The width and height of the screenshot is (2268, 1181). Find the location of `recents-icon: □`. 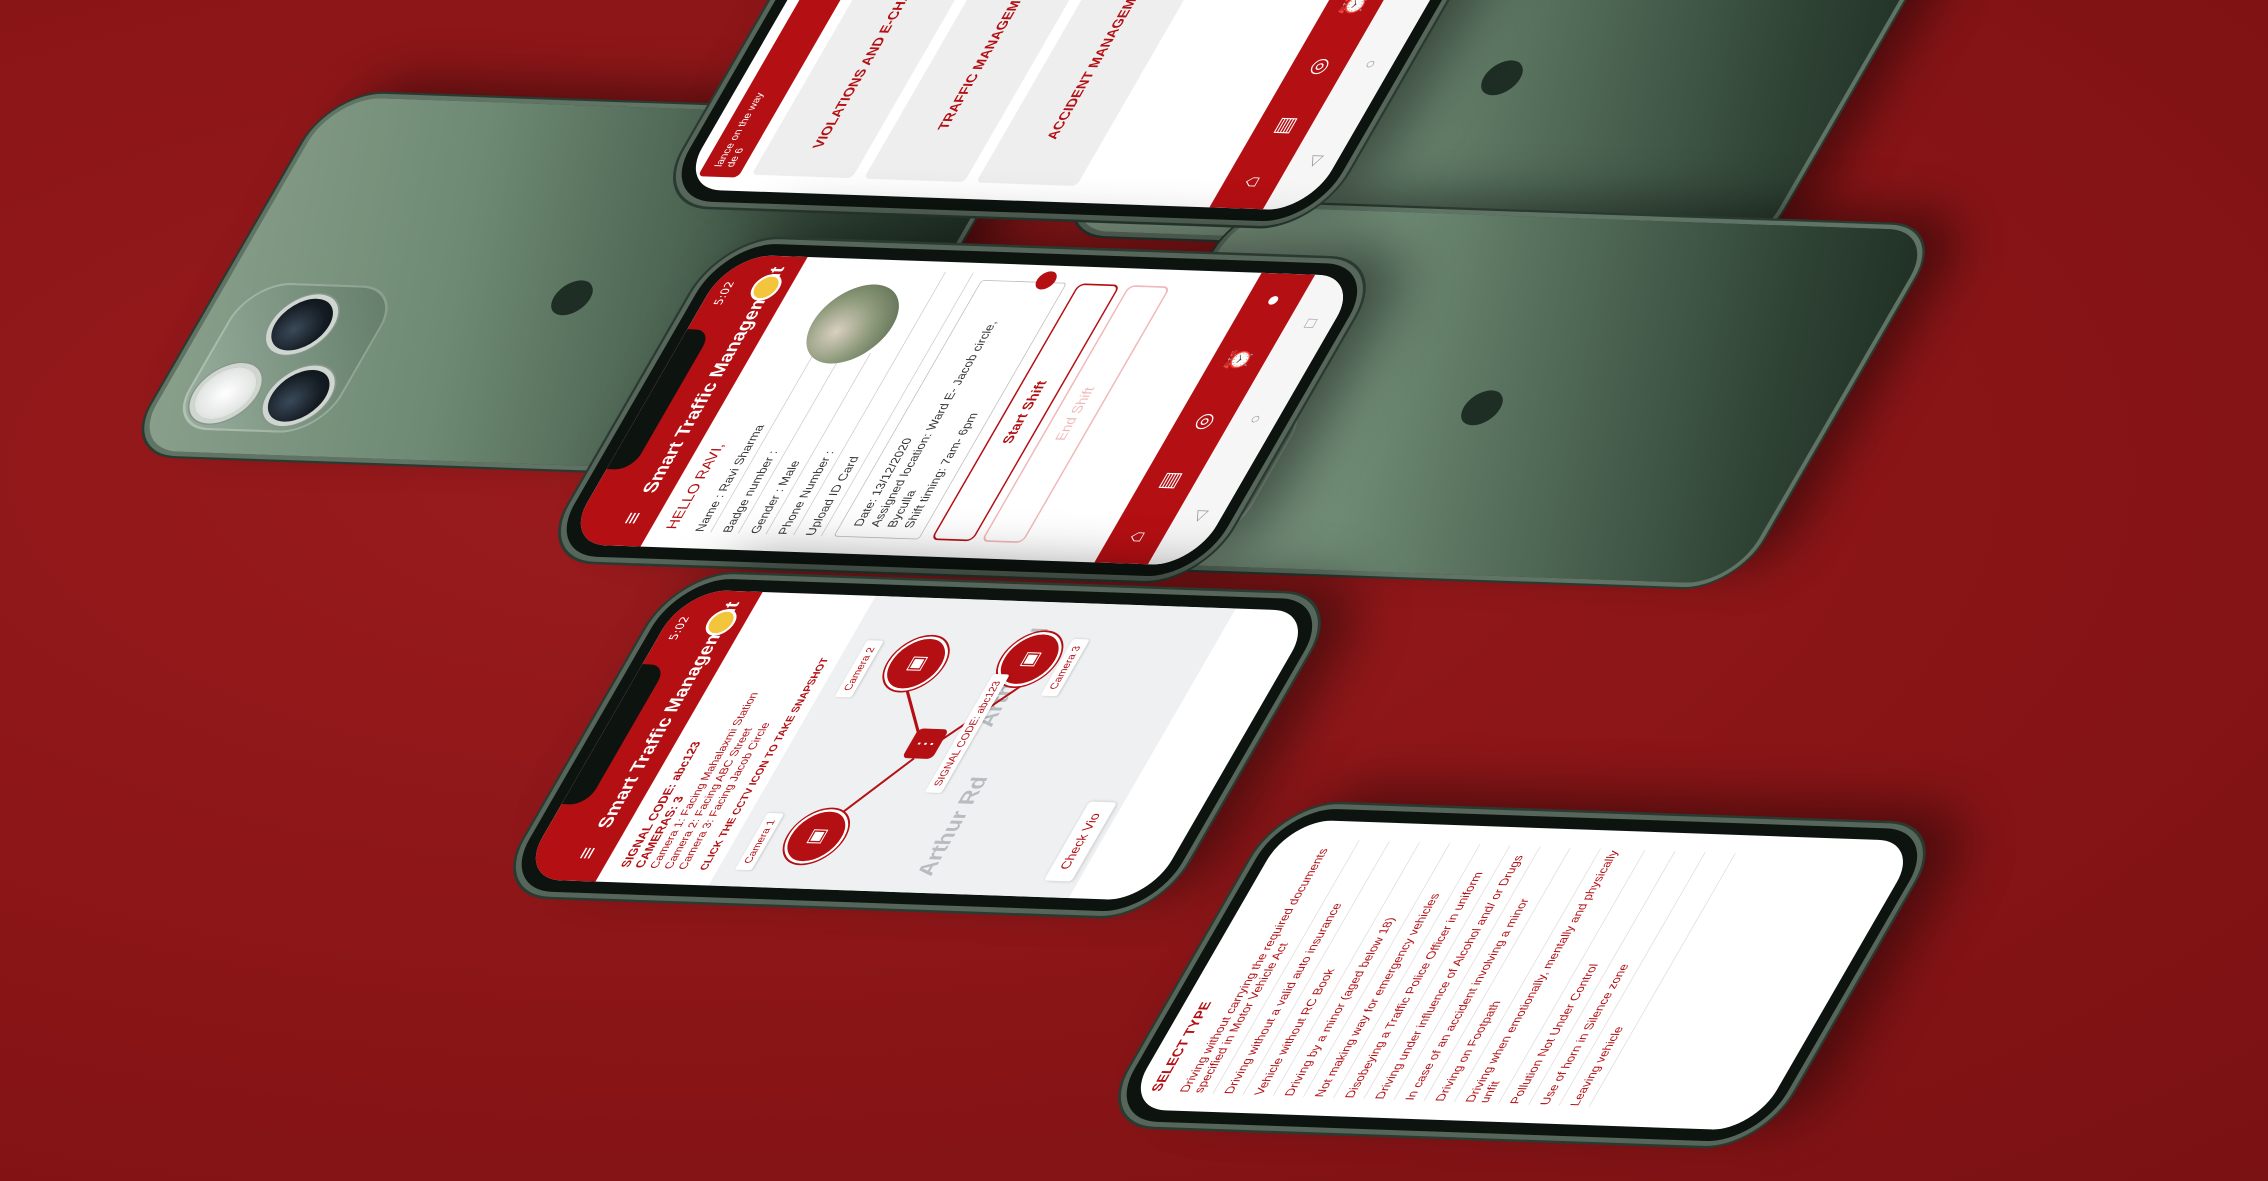

recents-icon: □ is located at coordinates (1310, 324).